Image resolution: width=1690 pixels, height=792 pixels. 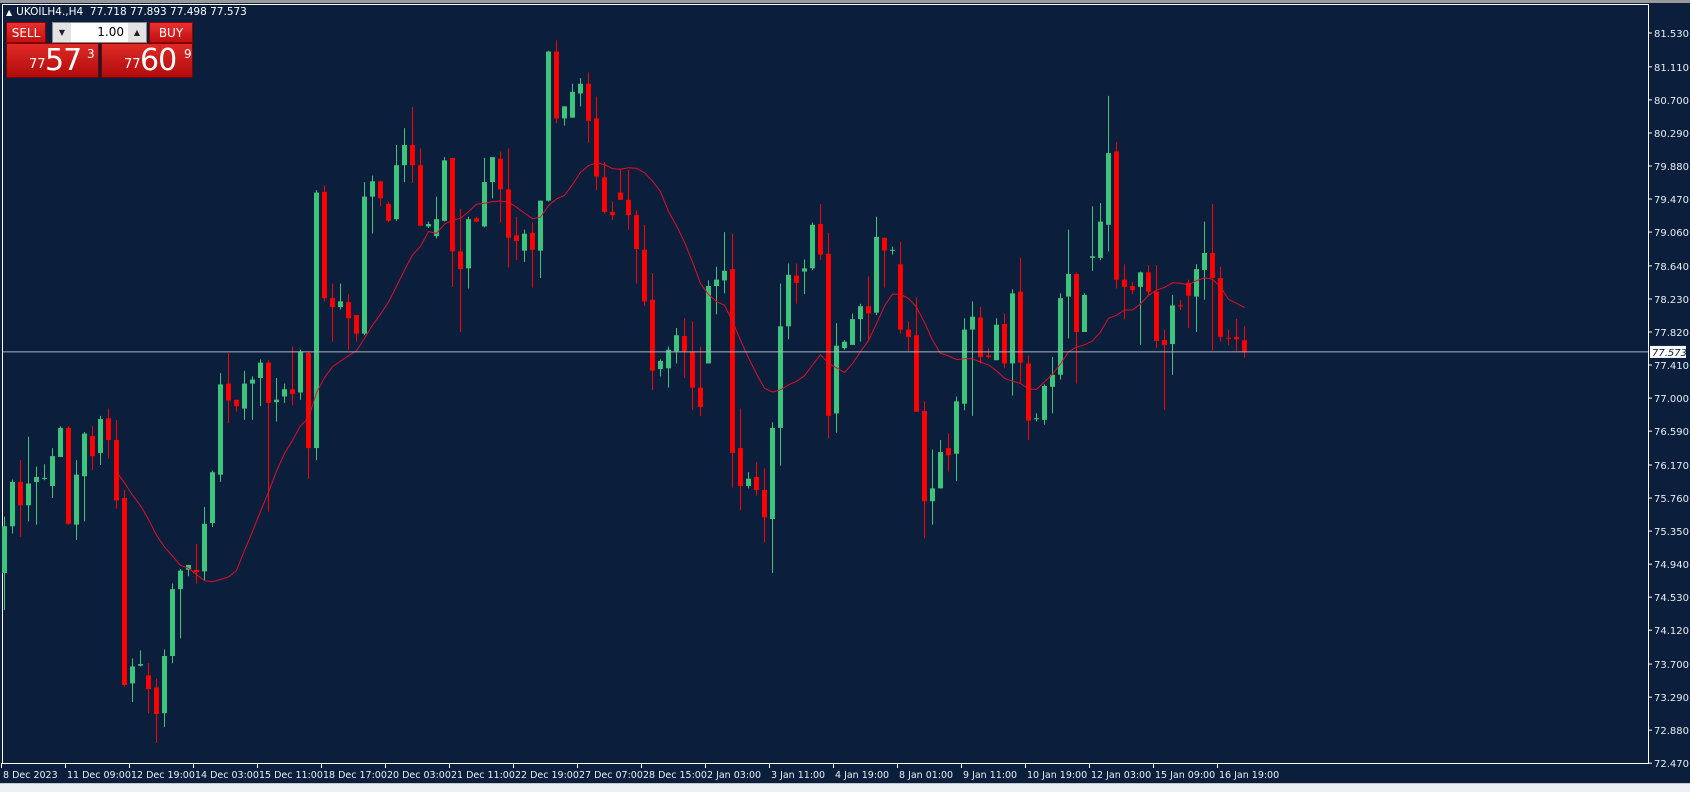 What do you see at coordinates (1671, 200) in the screenshot?
I see `price-tick-label: 79.470` at bounding box center [1671, 200].